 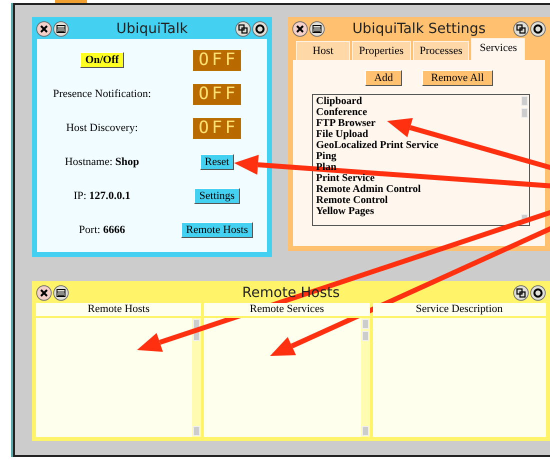 I want to click on status-label: Presence Notification:, so click(x=102, y=94).